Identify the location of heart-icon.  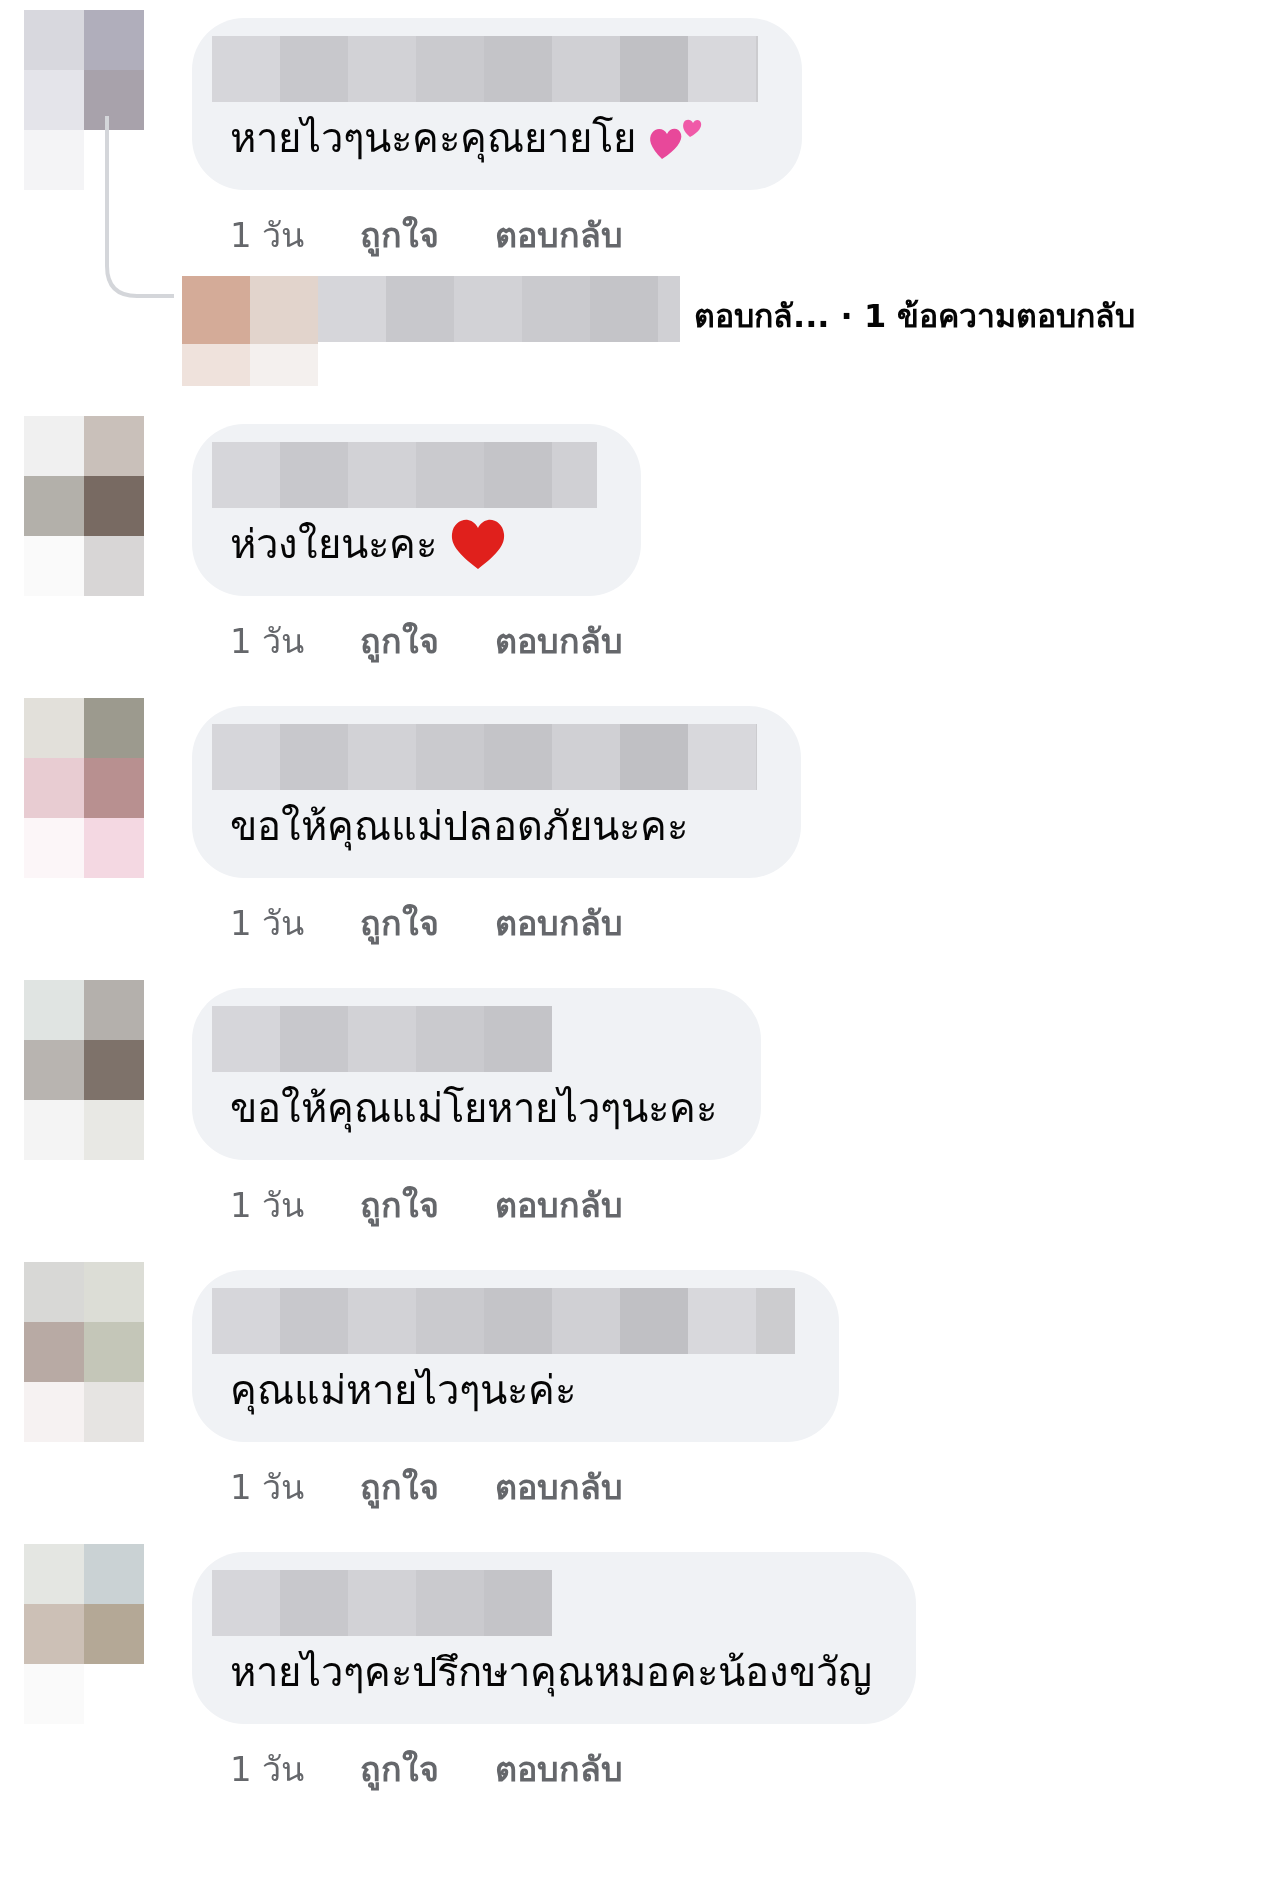
(478, 544).